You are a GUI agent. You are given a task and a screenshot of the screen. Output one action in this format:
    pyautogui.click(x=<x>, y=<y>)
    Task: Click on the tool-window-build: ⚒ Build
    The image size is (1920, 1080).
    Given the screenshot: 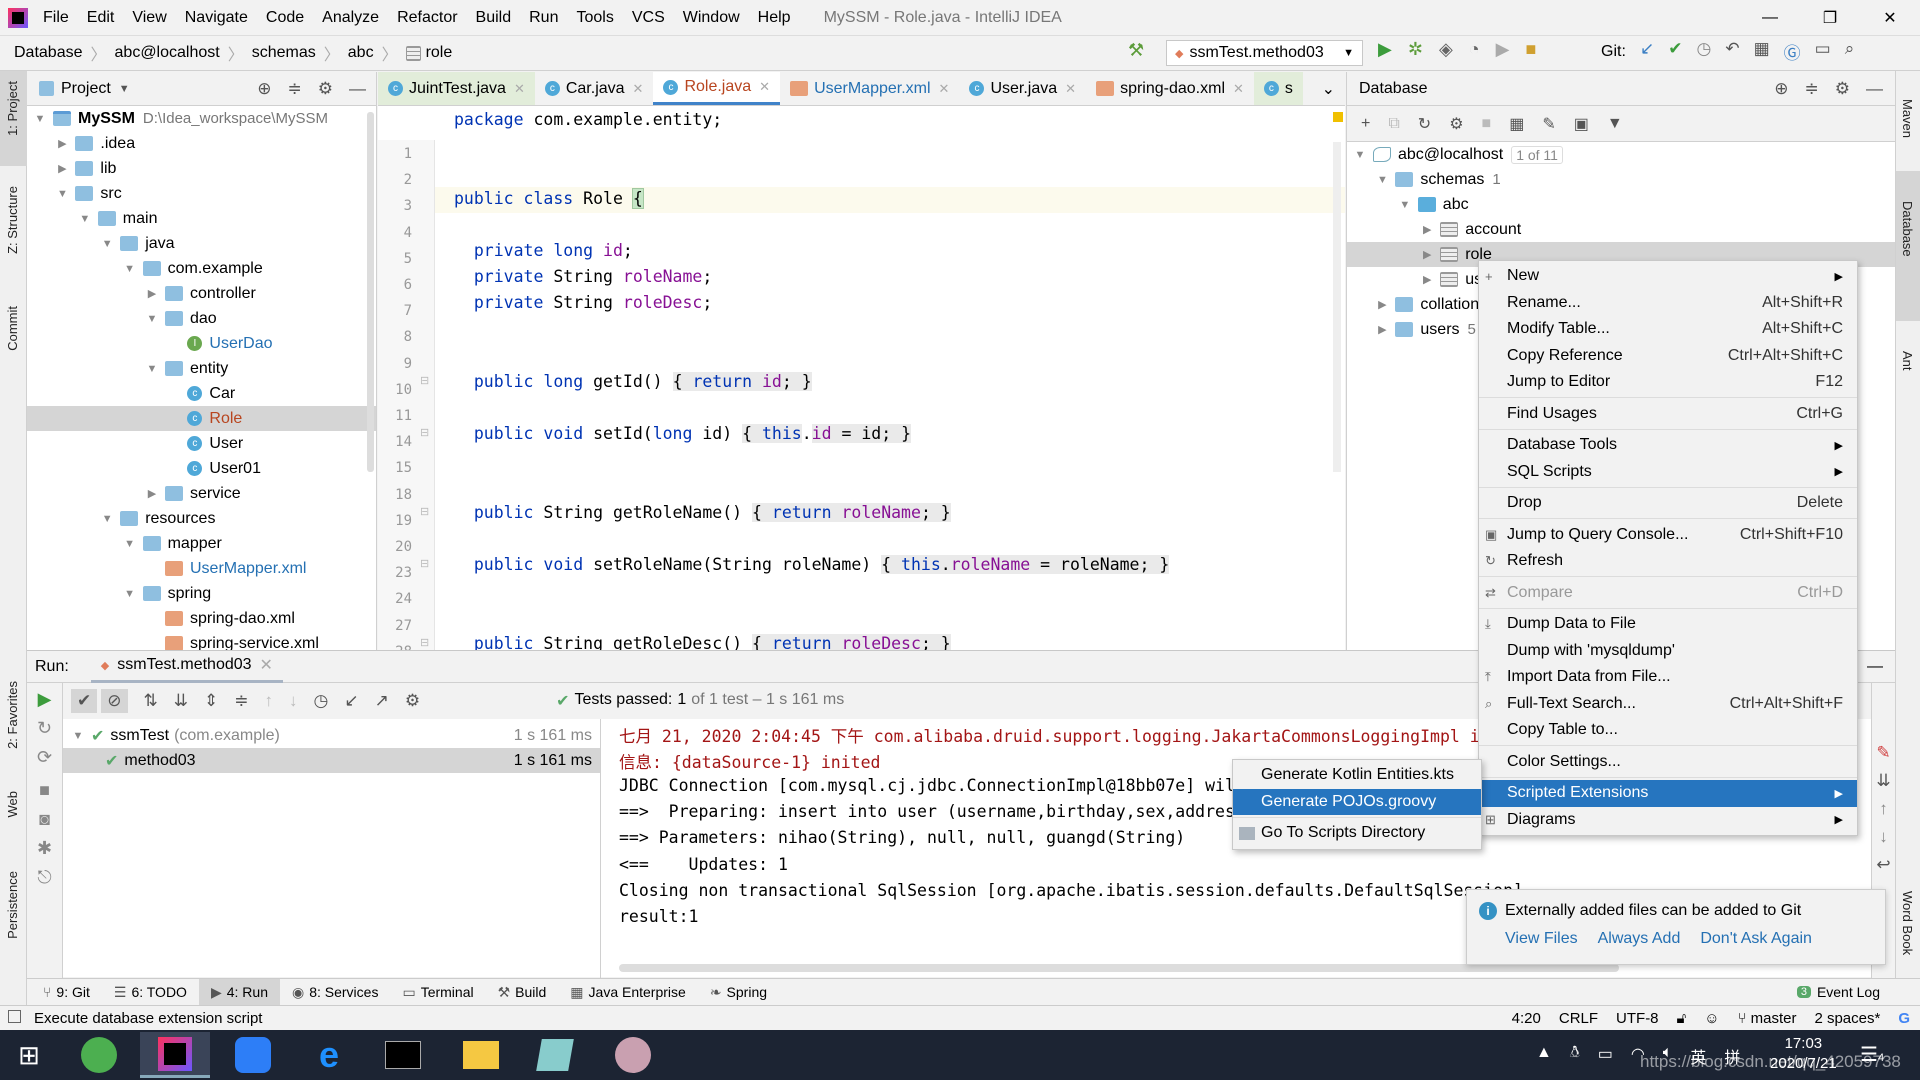 What is the action you would take?
    pyautogui.click(x=522, y=992)
    